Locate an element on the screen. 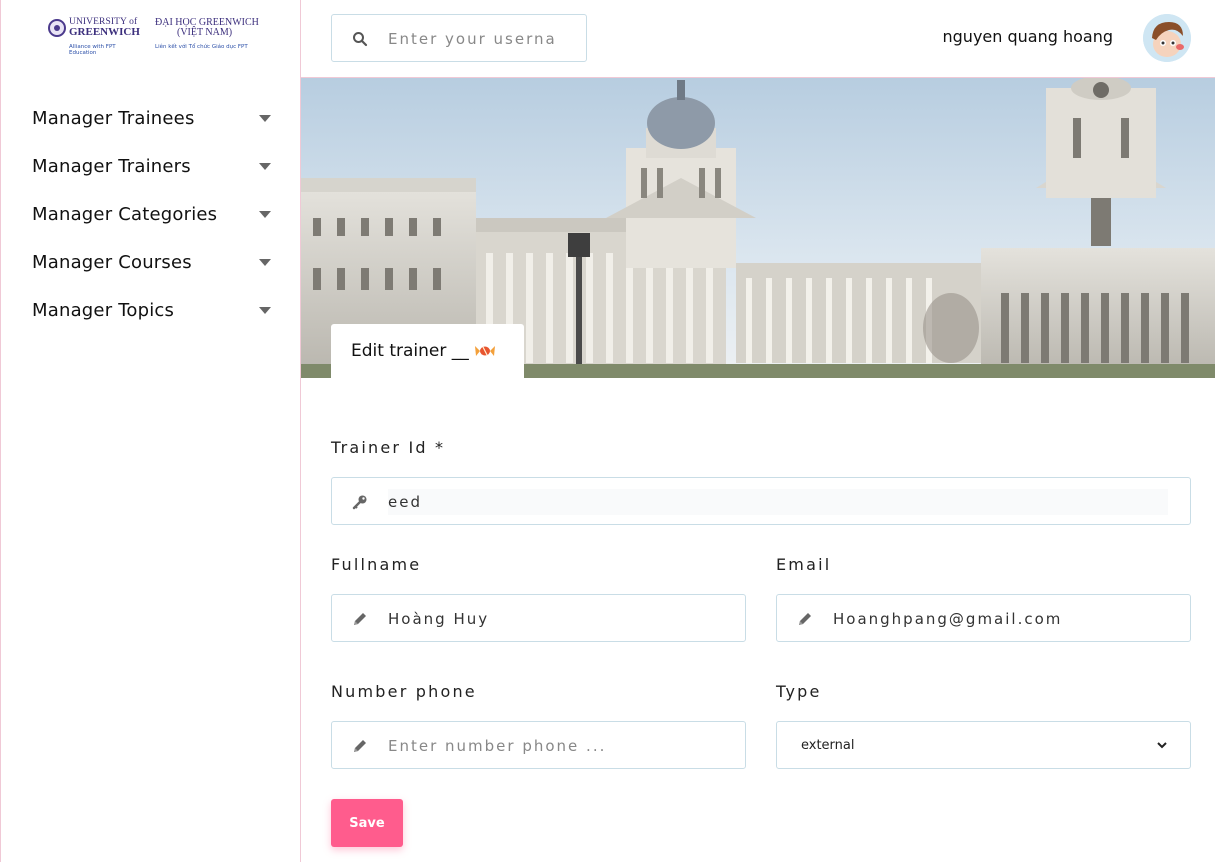  search-icon is located at coordinates (360, 39).